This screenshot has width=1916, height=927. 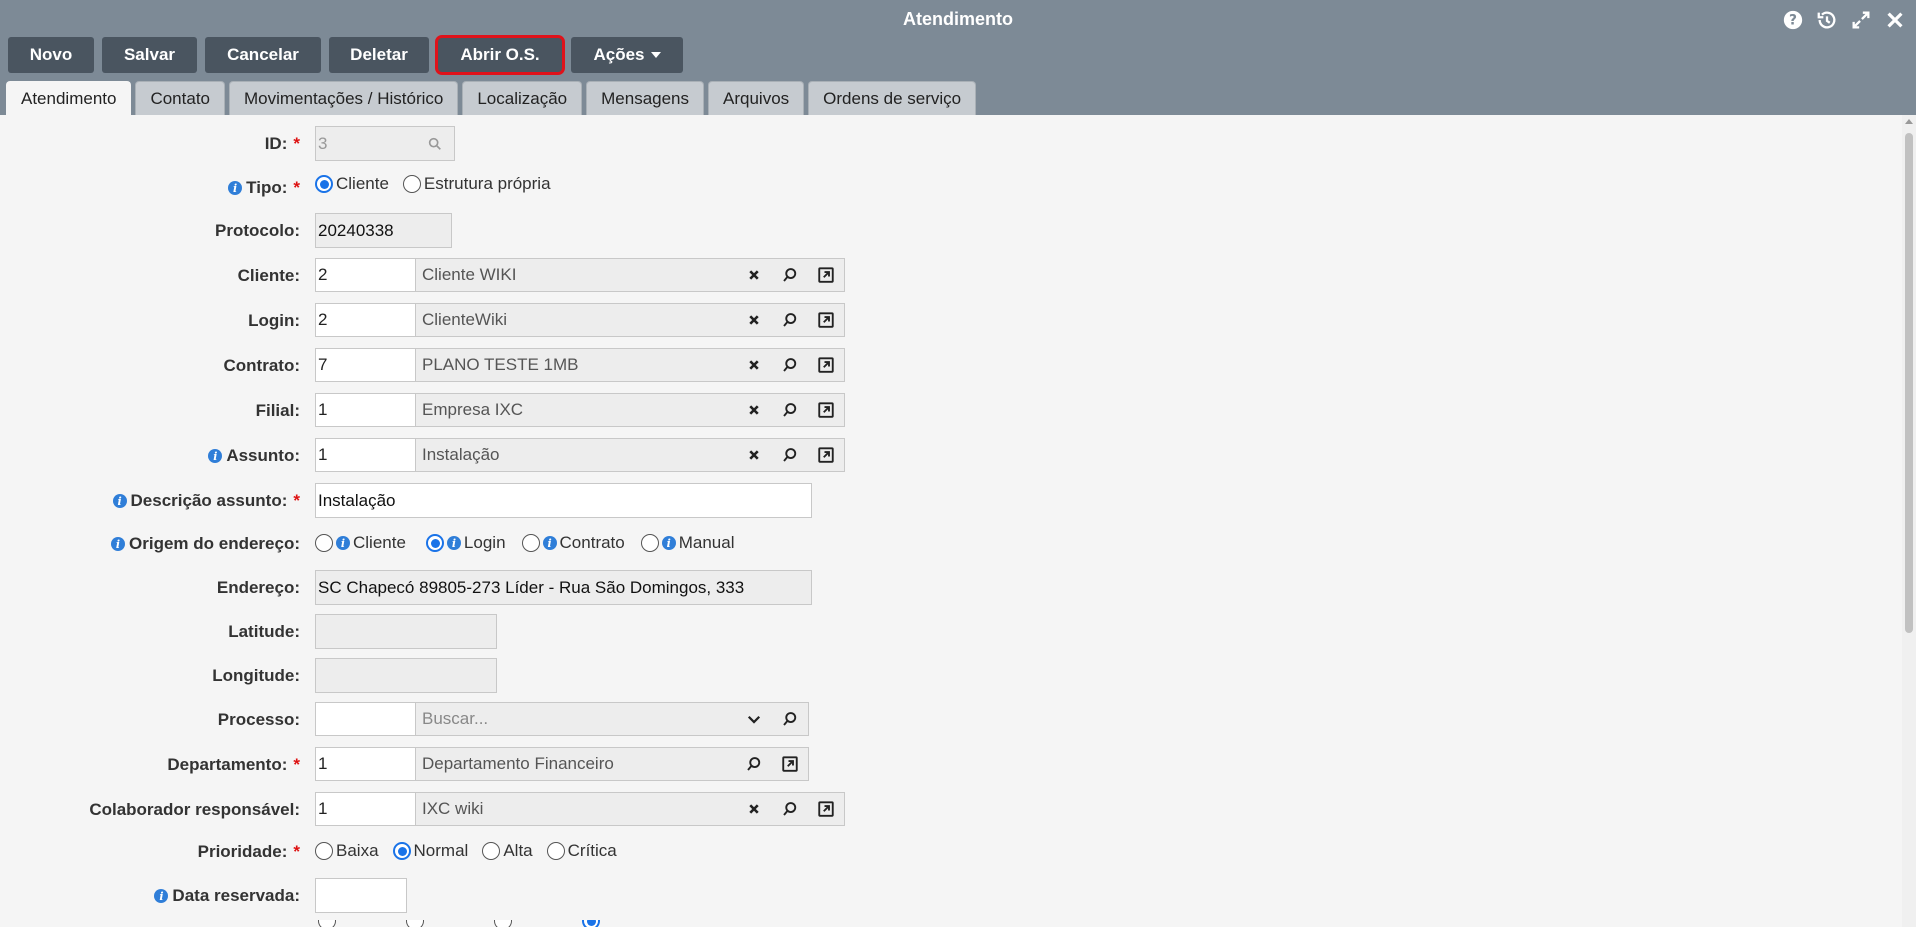 I want to click on processo-code-input, so click(x=366, y=719).